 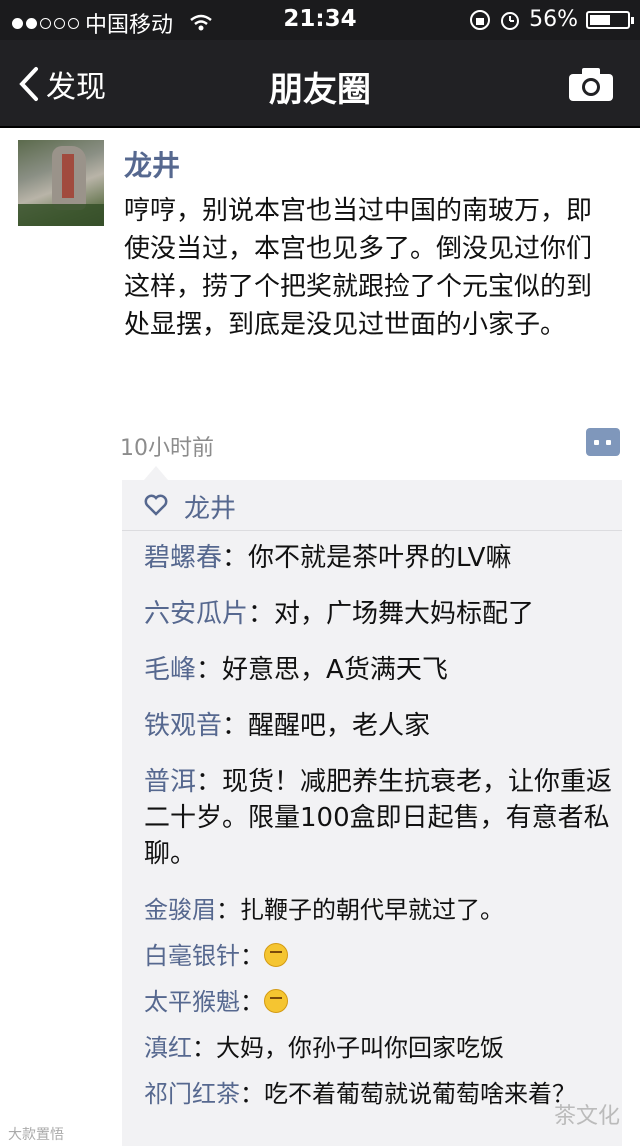 What do you see at coordinates (180, 910) in the screenshot?
I see `commenter-name: 金骏眉` at bounding box center [180, 910].